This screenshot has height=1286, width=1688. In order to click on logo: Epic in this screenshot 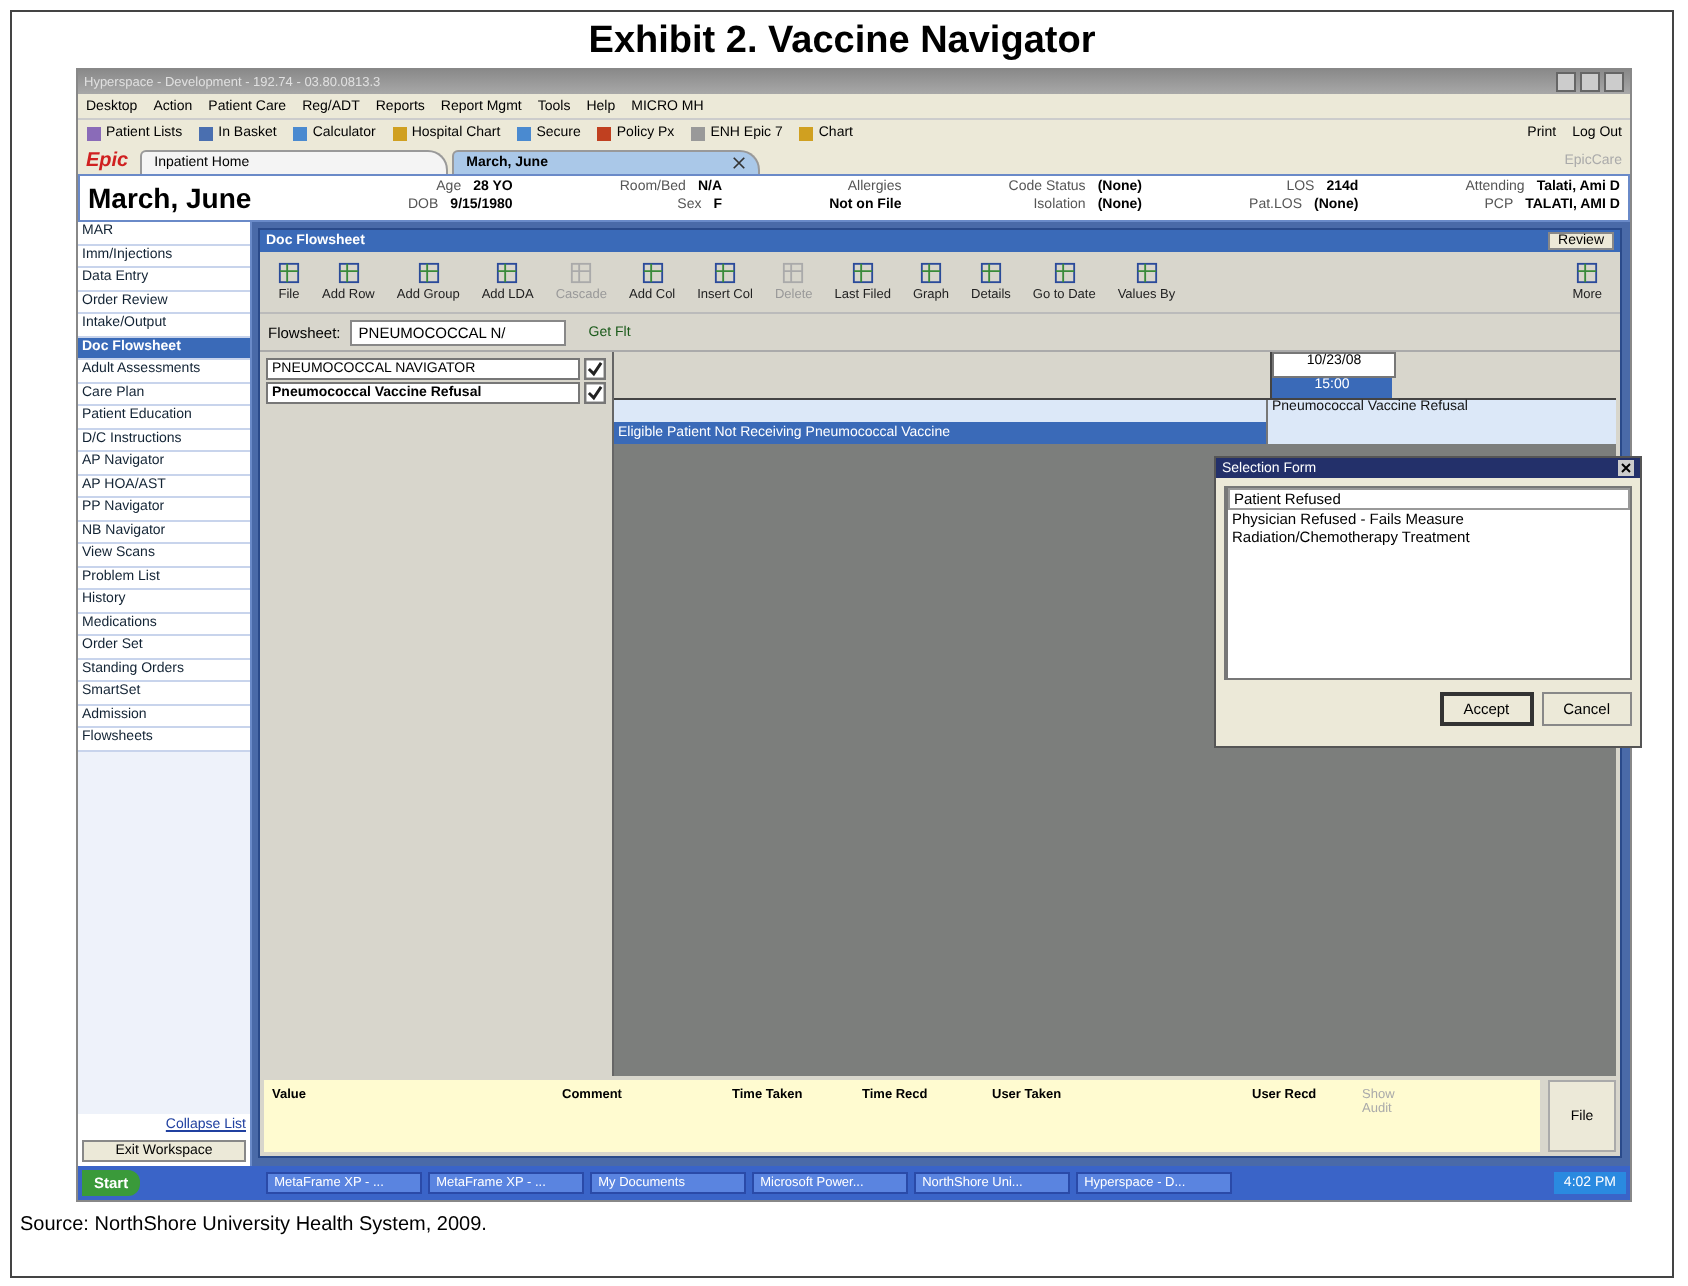, I will do `click(107, 162)`.